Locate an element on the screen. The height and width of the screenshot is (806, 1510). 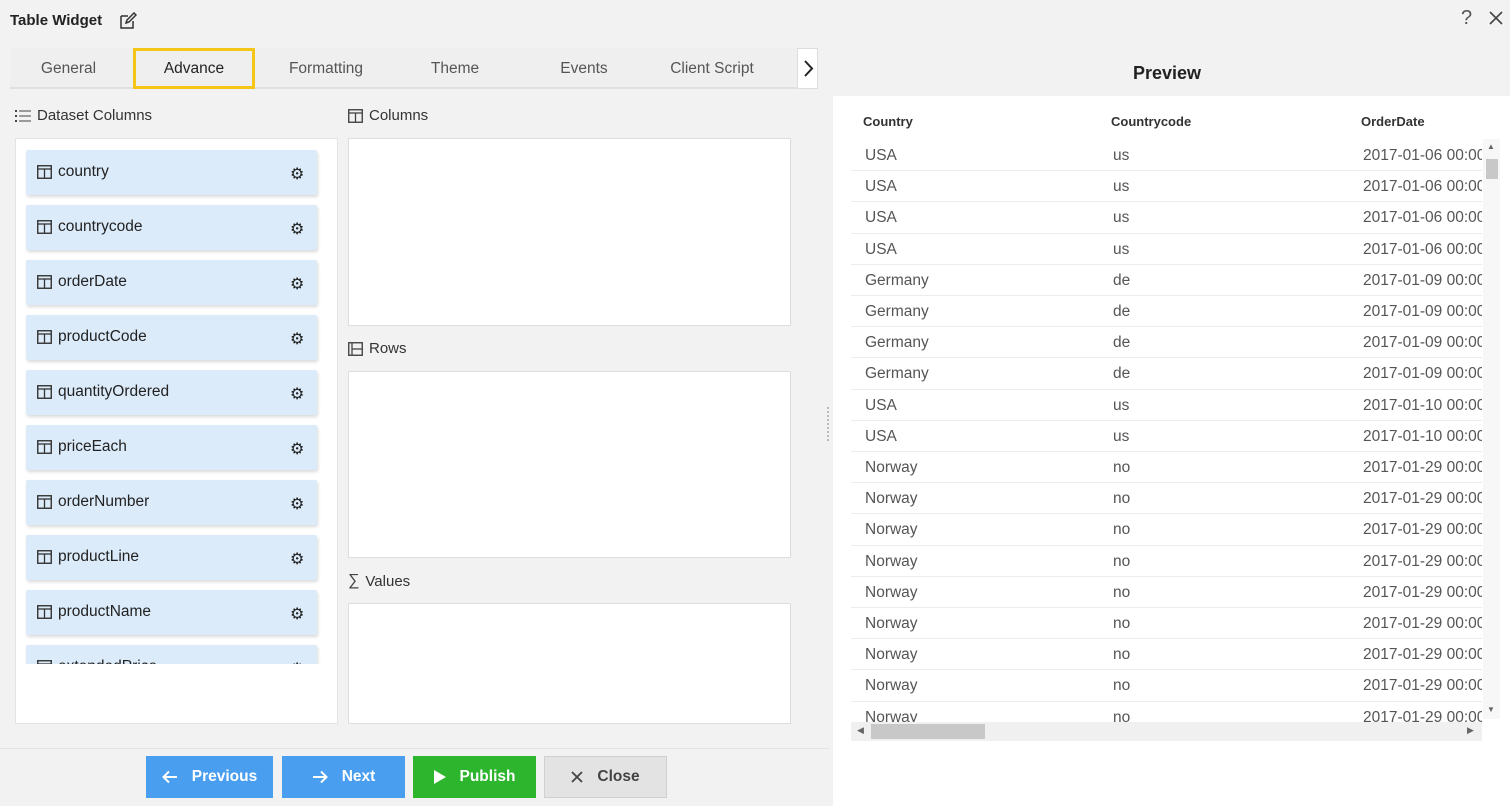
scroll-down-icon: ▼ is located at coordinates (1491, 709).